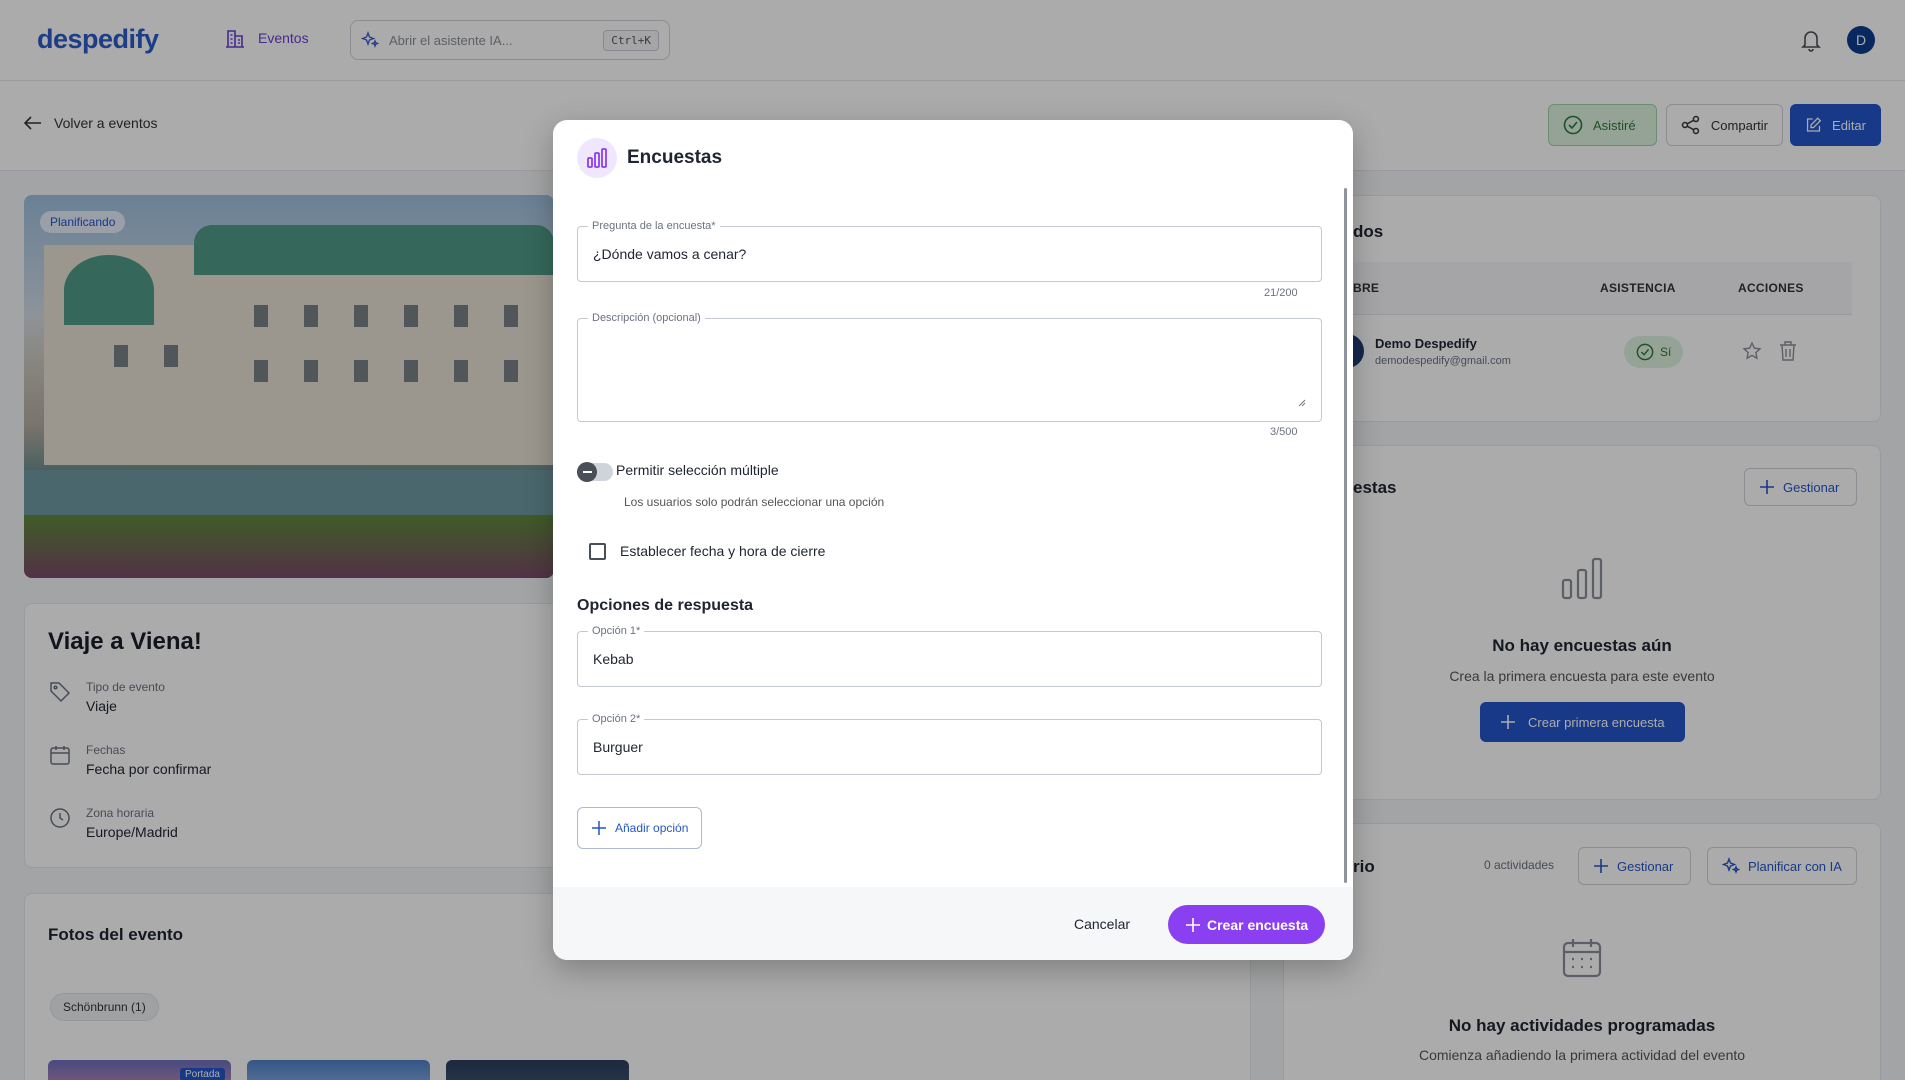  What do you see at coordinates (1345, 535) in the screenshot?
I see `modal-scrollbar` at bounding box center [1345, 535].